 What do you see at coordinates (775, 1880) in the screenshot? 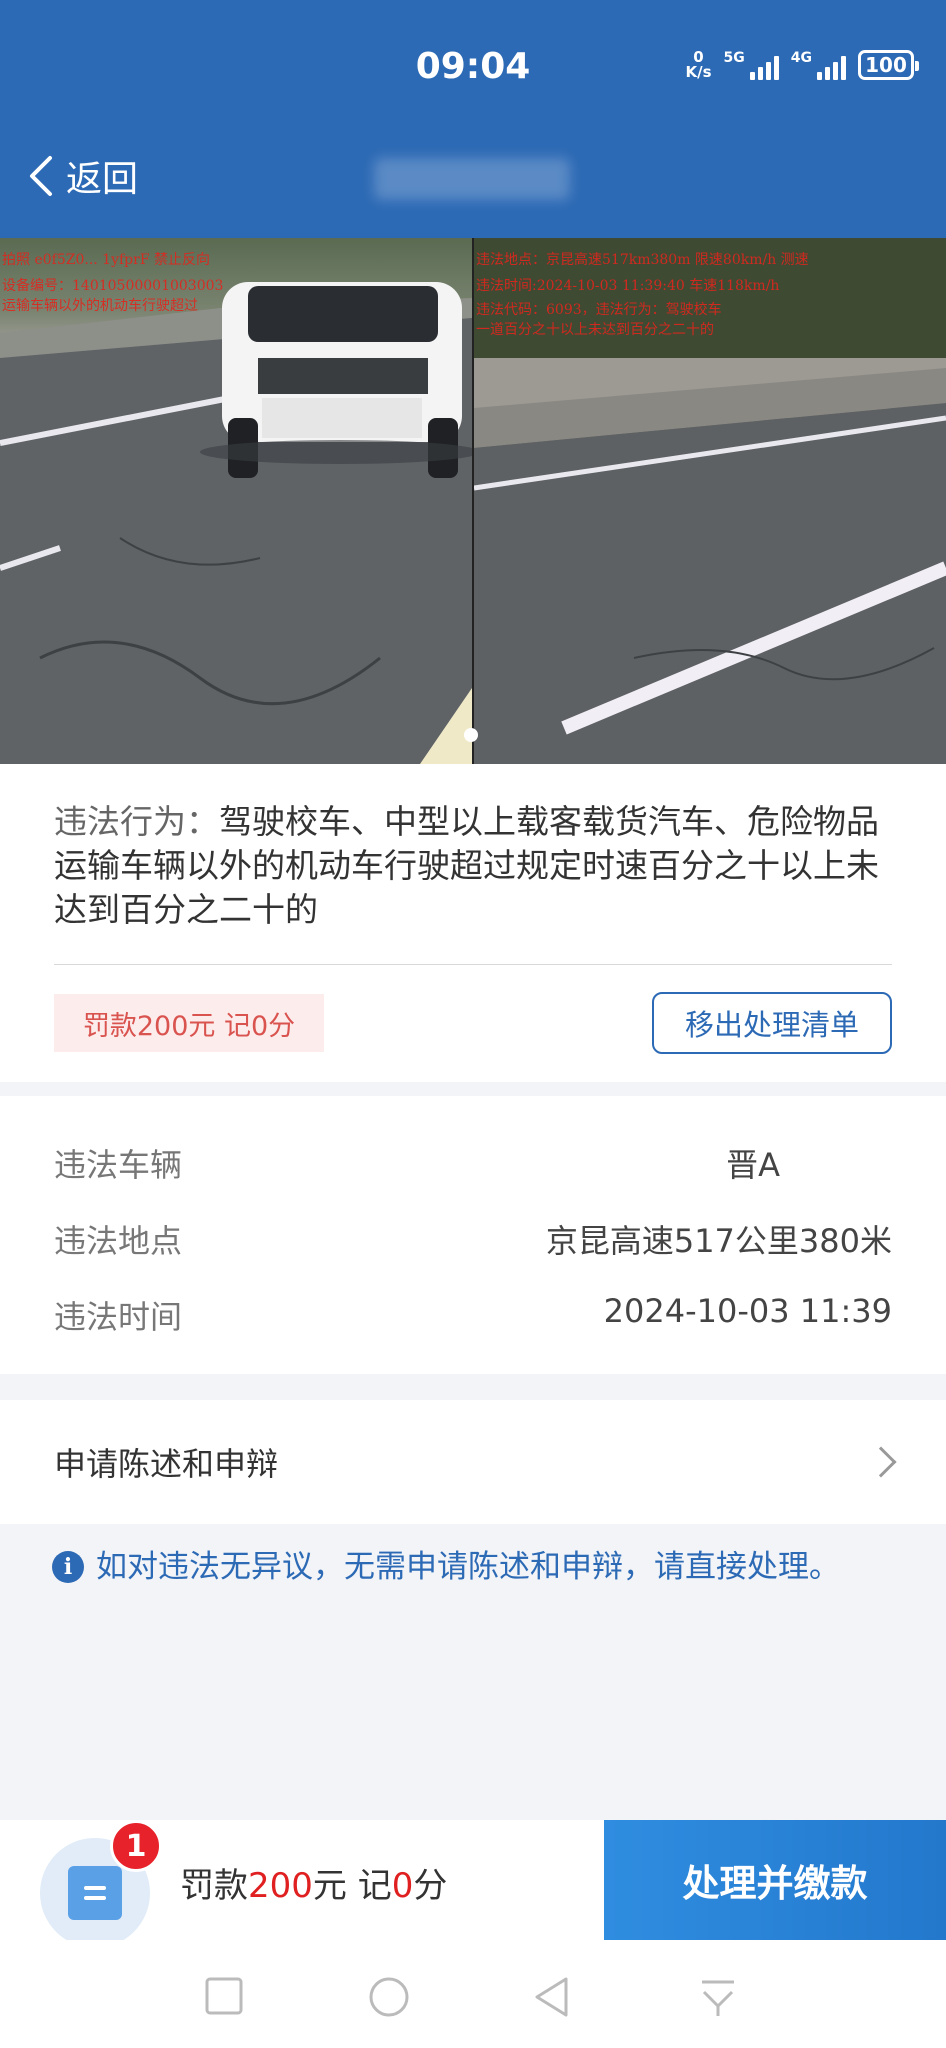
I see `process-and-pay-button: 处理并缴款` at bounding box center [775, 1880].